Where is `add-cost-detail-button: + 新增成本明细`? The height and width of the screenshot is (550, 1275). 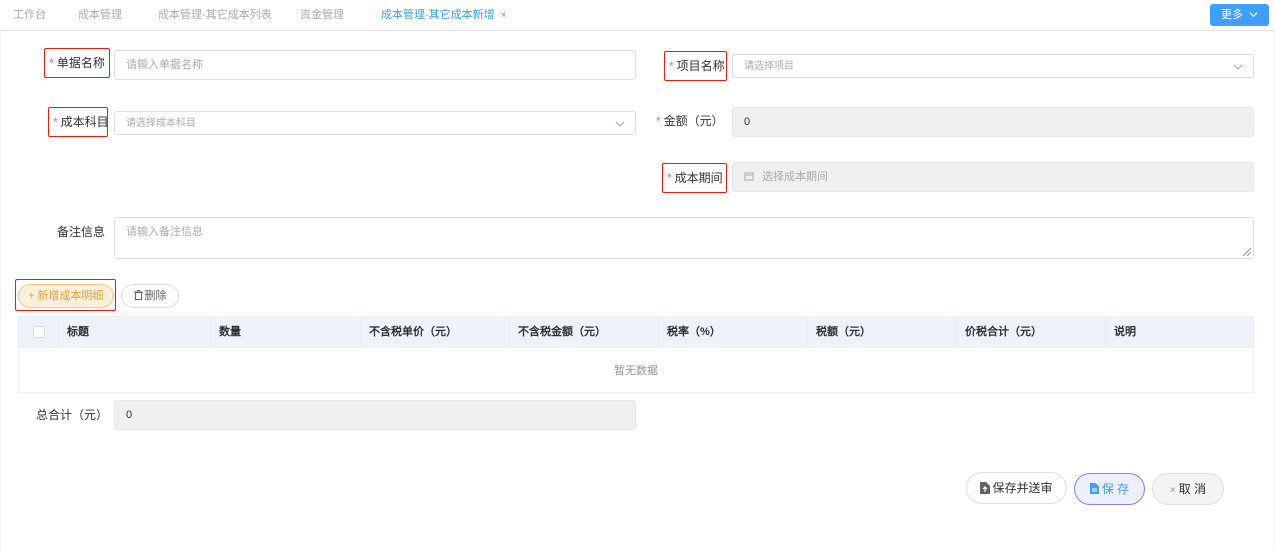
add-cost-detail-button: + 新增成本明细 is located at coordinates (66, 296).